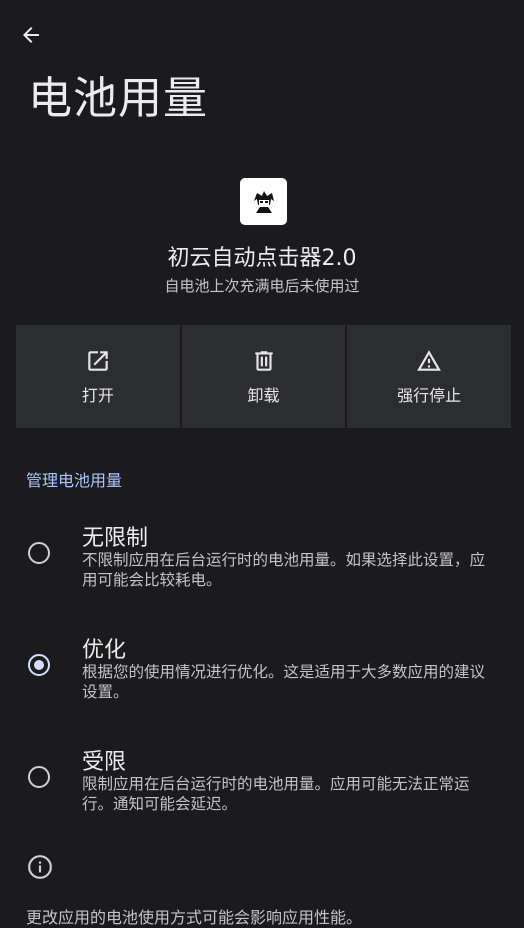 This screenshot has height=928, width=524. Describe the element at coordinates (39, 553) in the screenshot. I see `radio-unrestricted` at that location.